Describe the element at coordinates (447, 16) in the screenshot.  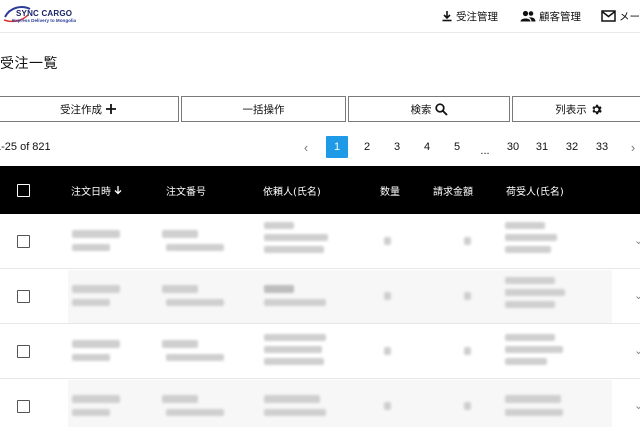
I see `download-icon` at that location.